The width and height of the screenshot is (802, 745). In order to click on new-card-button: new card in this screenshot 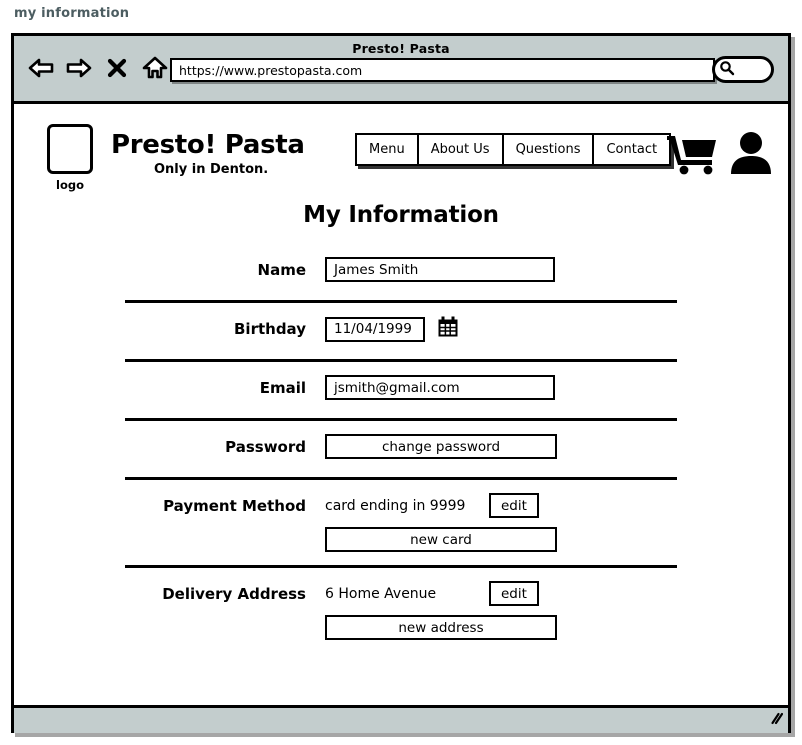, I will do `click(441, 539)`.